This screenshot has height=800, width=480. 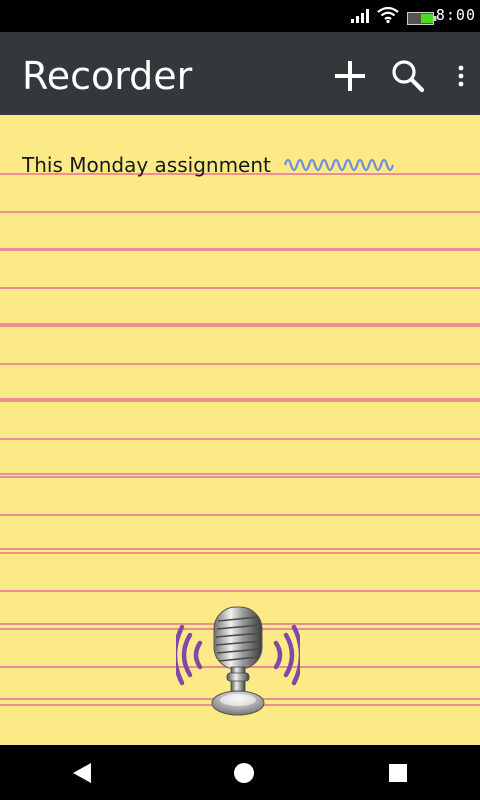 What do you see at coordinates (107, 76) in the screenshot?
I see `app-title: Recorder` at bounding box center [107, 76].